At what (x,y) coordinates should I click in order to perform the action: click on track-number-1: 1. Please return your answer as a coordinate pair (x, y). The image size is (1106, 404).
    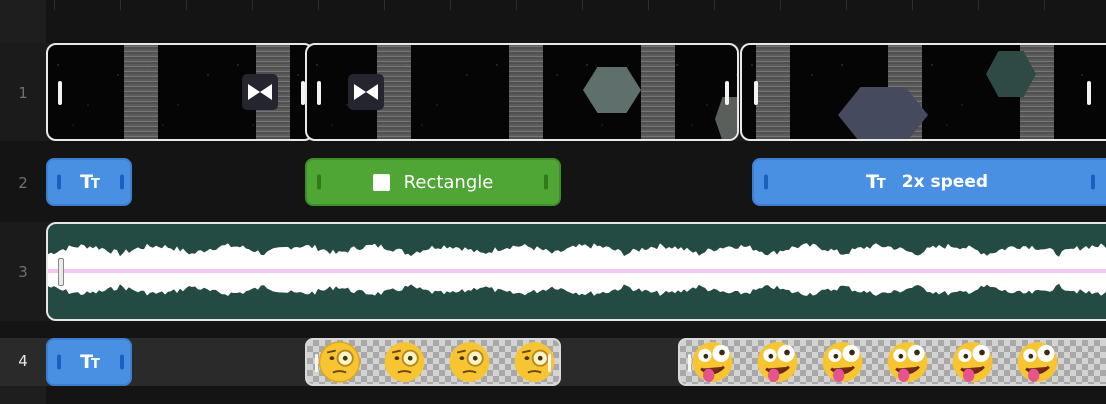
    Looking at the image, I should click on (23, 93).